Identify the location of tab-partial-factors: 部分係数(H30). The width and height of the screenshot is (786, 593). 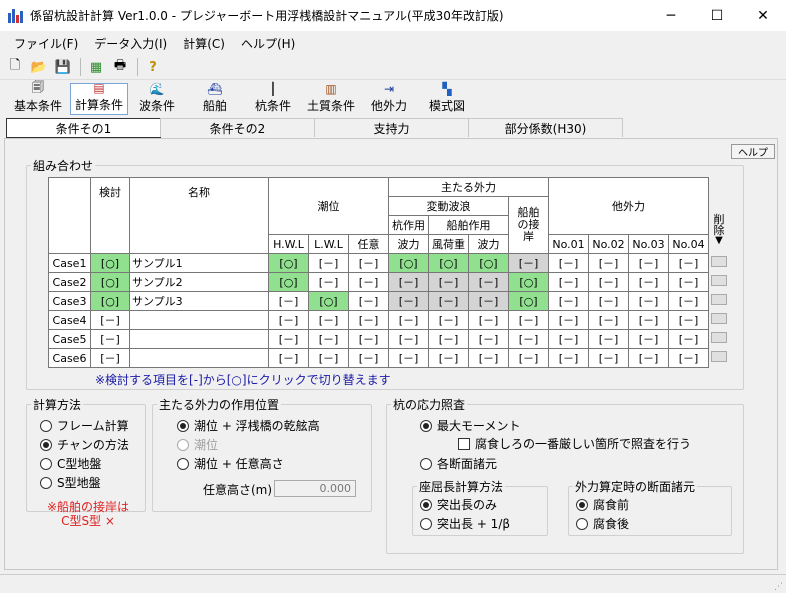
(545, 127).